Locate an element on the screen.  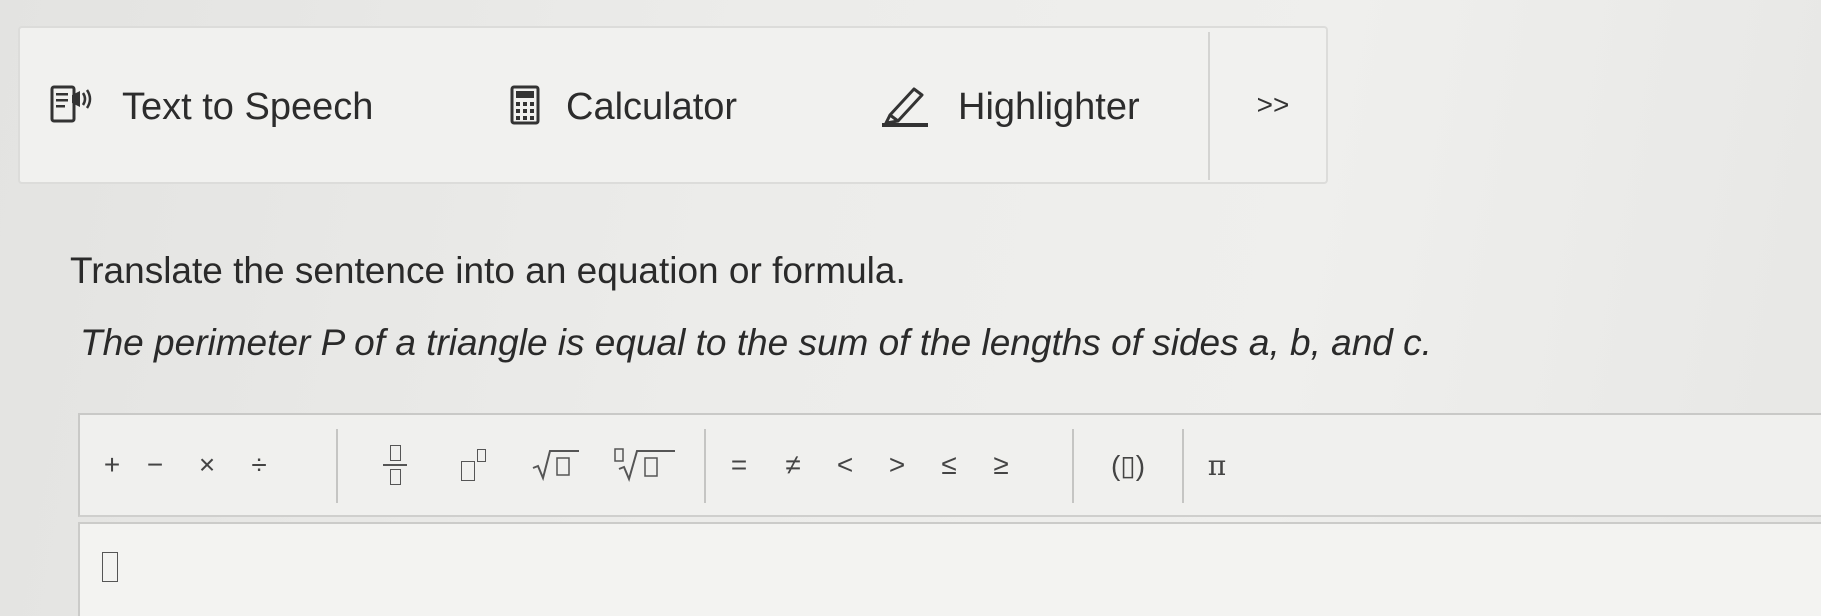
divide-key: ÷ is located at coordinates (259, 465).